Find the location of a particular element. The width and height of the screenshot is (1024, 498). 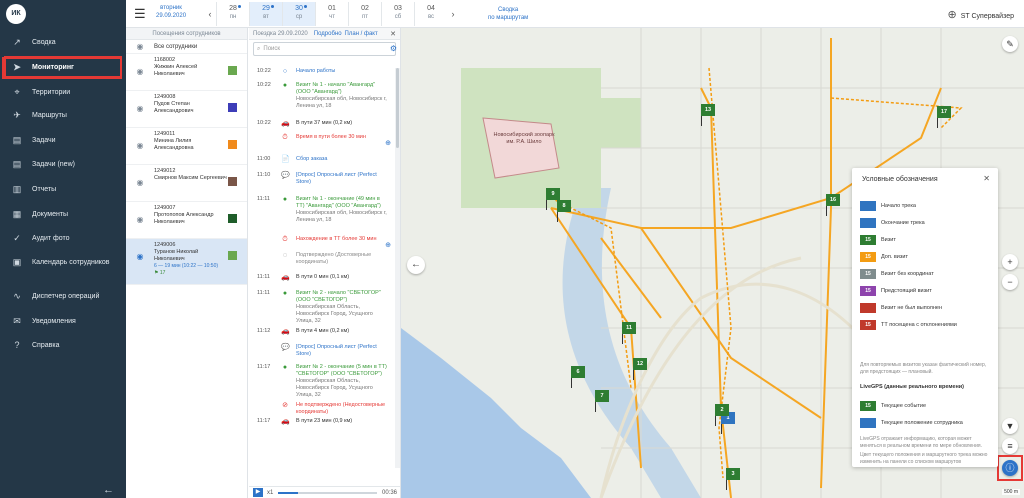

gear-icon: ⚙ is located at coordinates (393, 48).